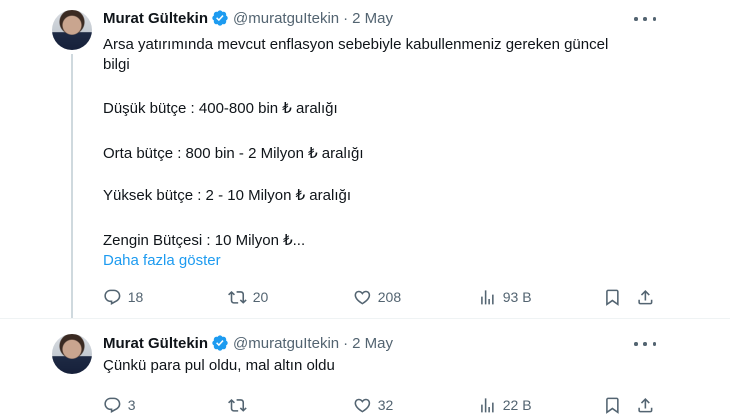  I want to click on like-button: 208, so click(377, 297).